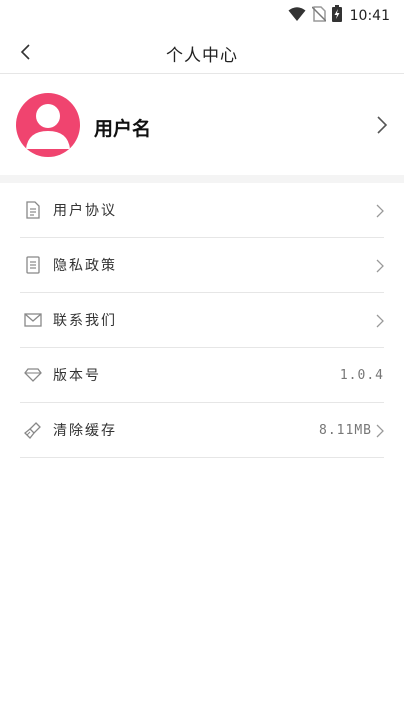 Image resolution: width=404 pixels, height=720 pixels. What do you see at coordinates (319, 15) in the screenshot?
I see `no-sim-icon` at bounding box center [319, 15].